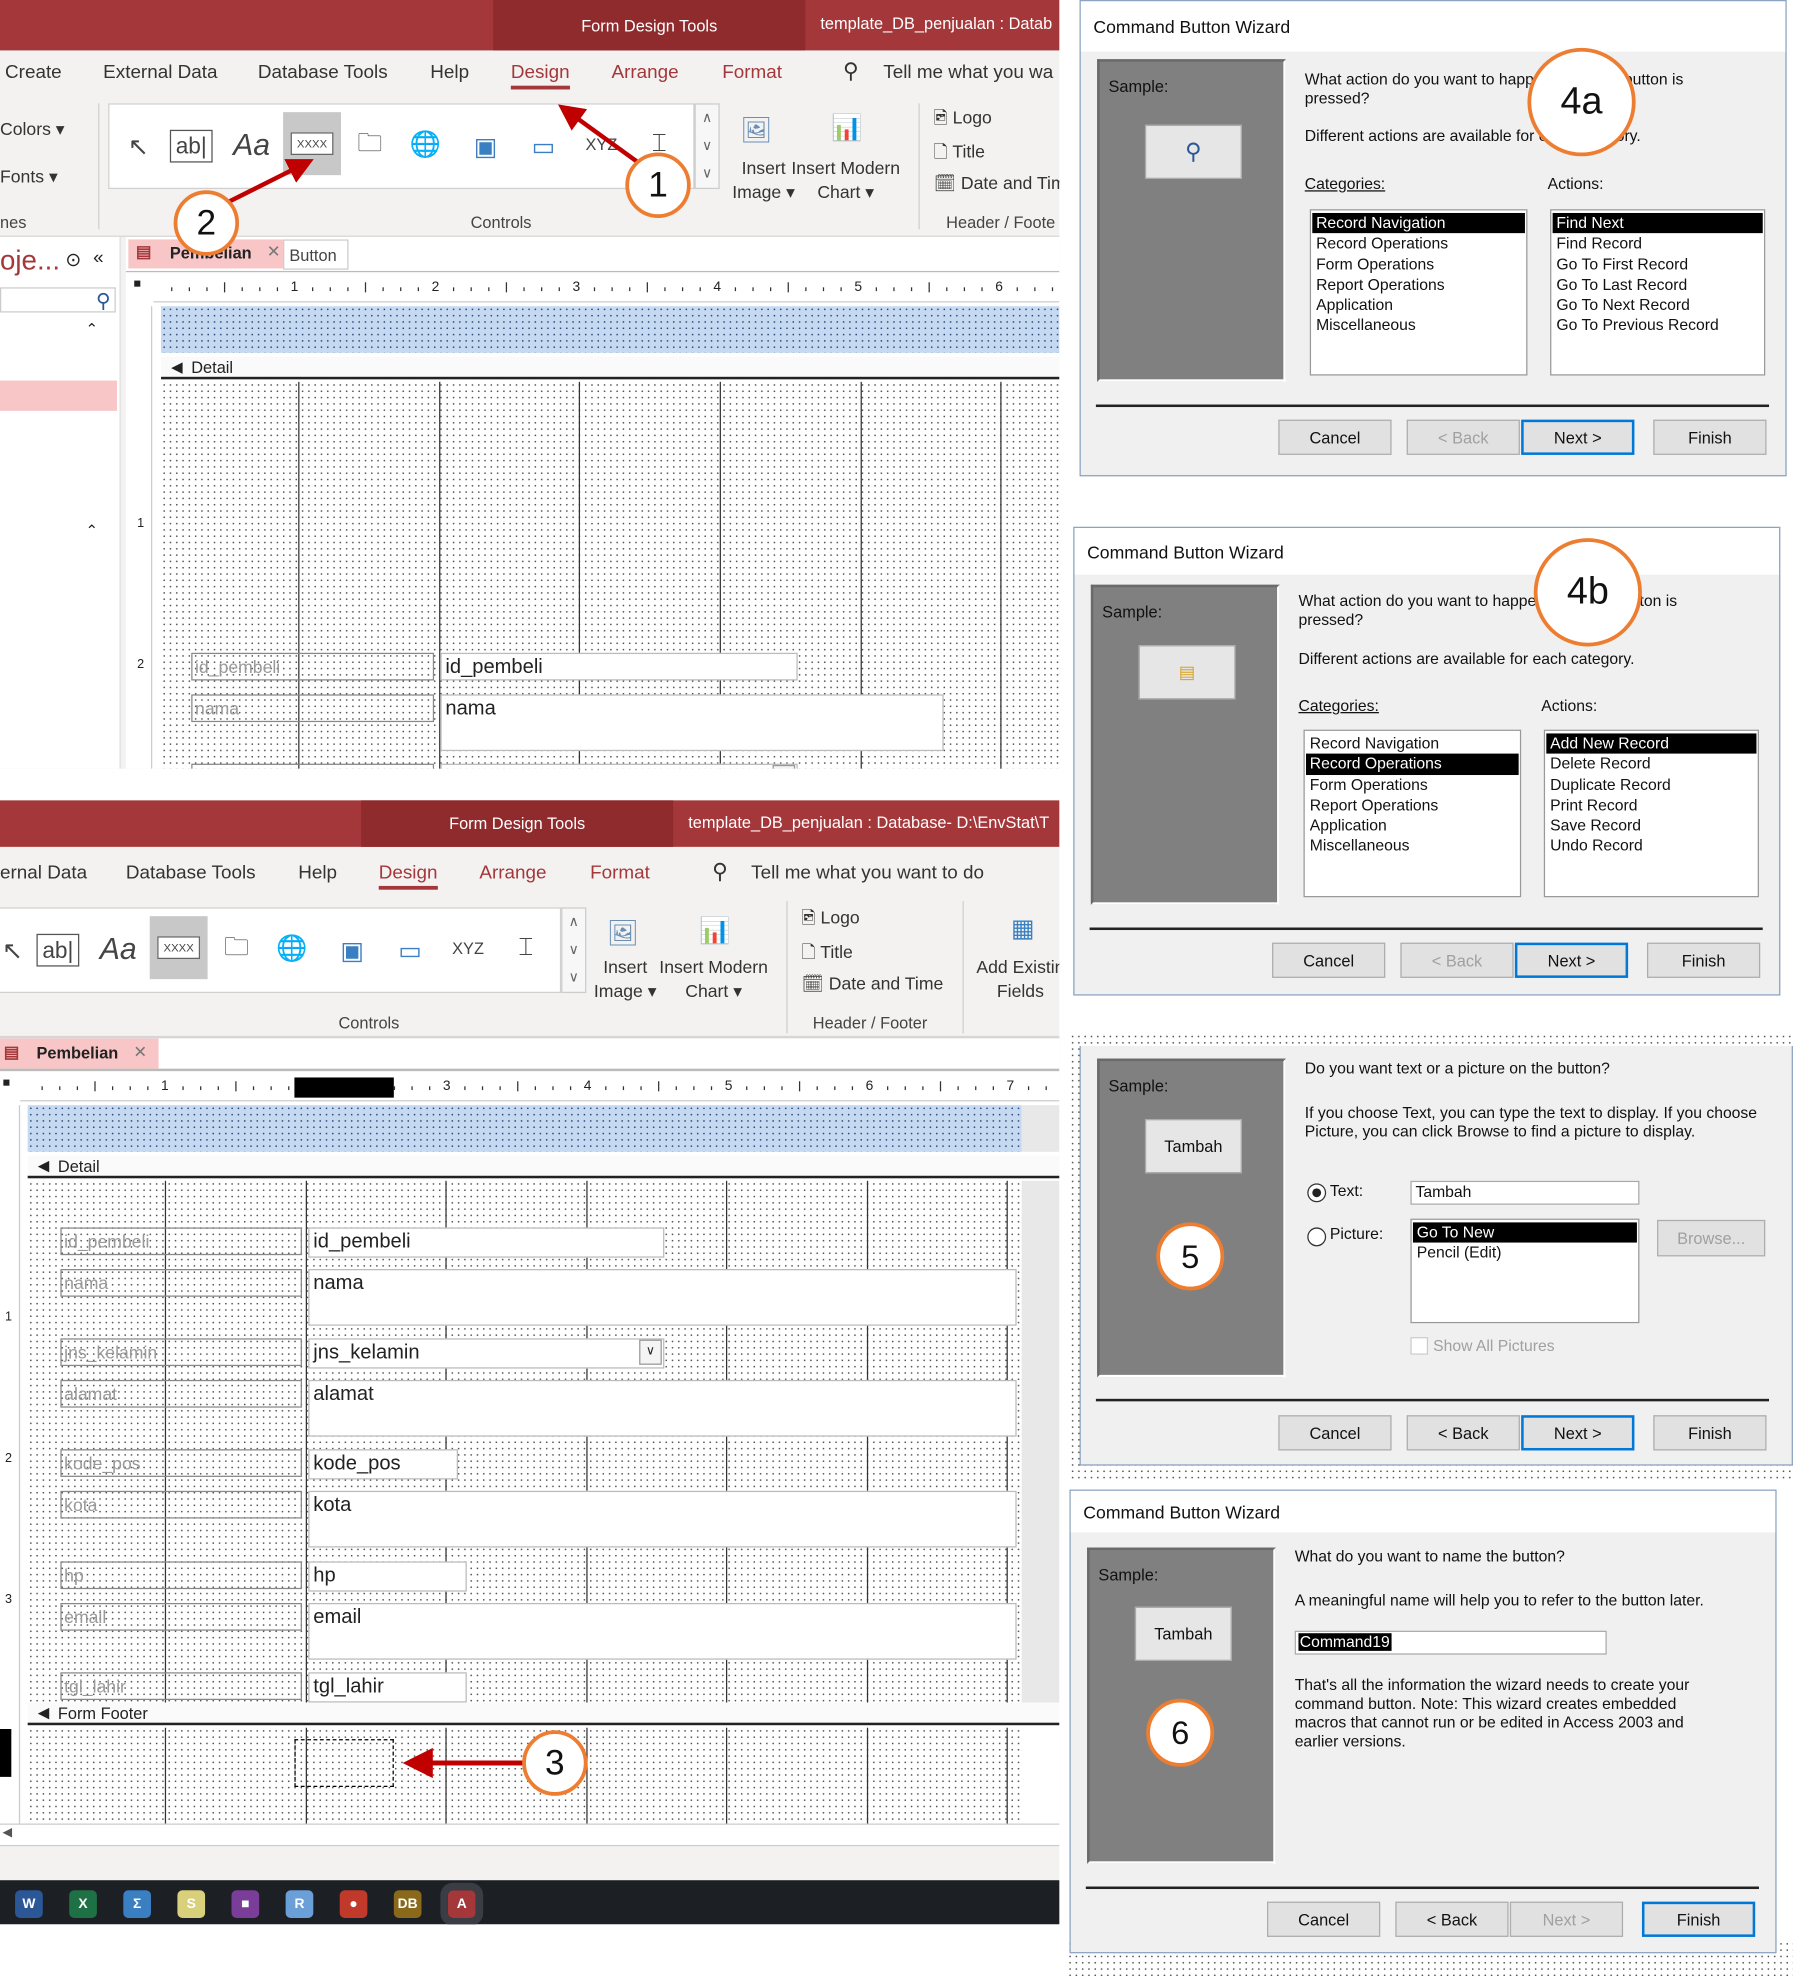  I want to click on button-name-input: Command19, so click(1450, 1642).